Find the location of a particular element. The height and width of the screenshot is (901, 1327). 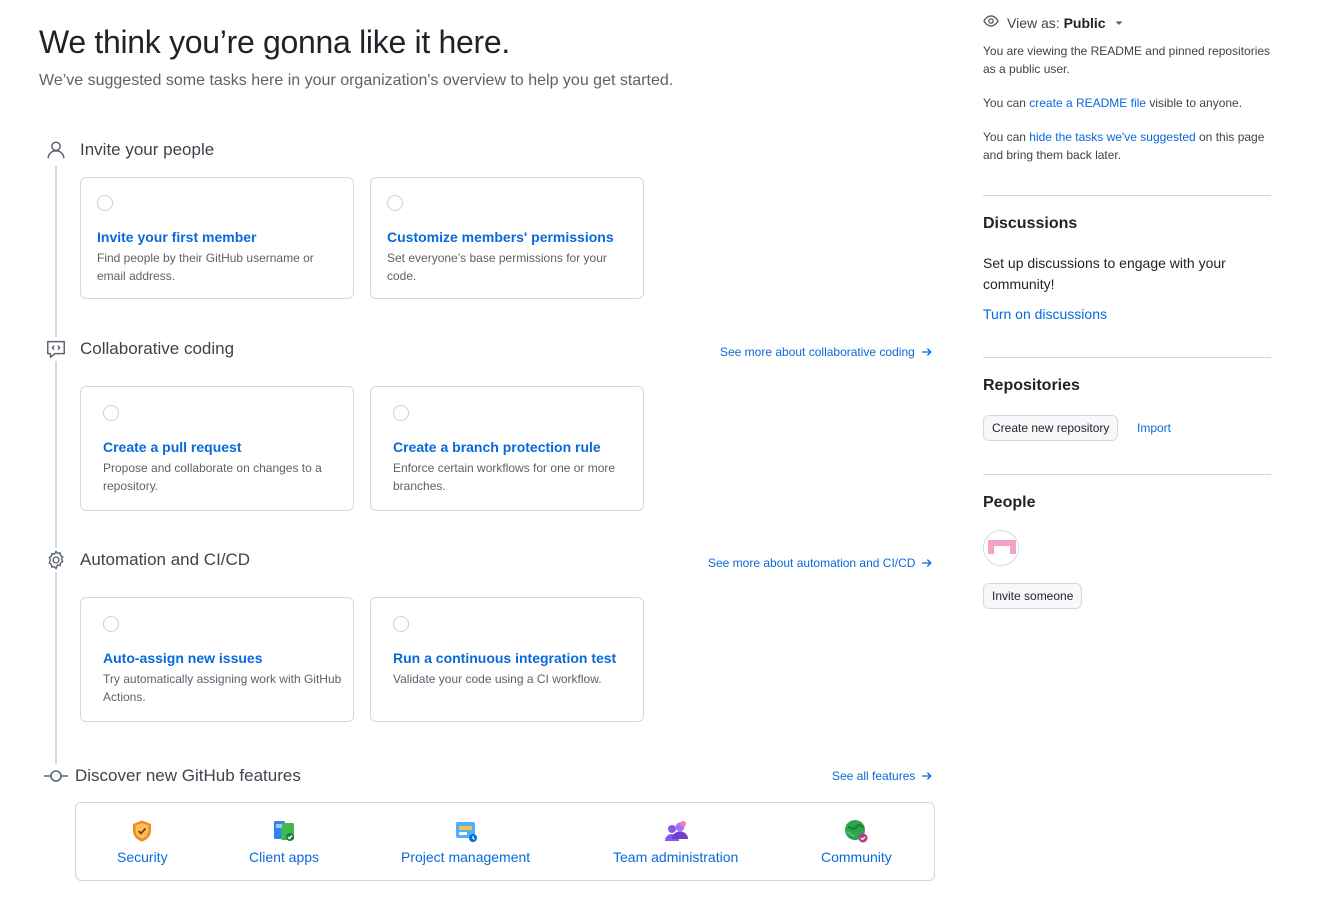

section-invite-people: Invite your people is located at coordinates (129, 150).